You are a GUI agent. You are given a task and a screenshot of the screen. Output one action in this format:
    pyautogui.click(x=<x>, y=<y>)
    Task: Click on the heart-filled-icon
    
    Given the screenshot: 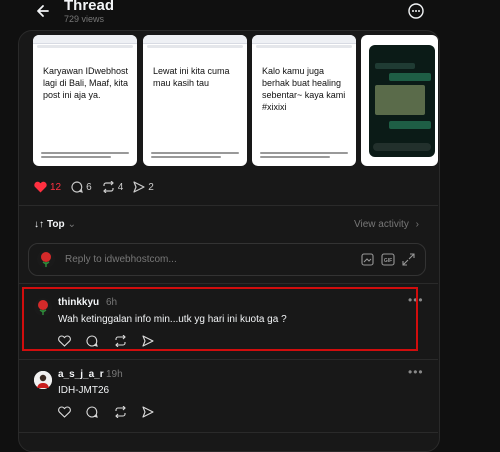 What is the action you would take?
    pyautogui.click(x=40, y=187)
    